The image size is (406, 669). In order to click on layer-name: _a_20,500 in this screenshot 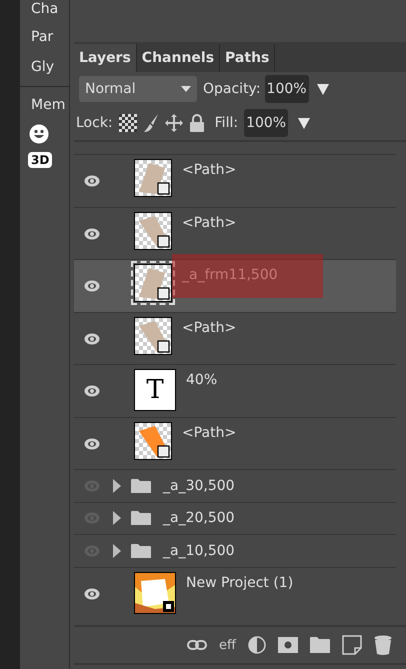, I will do `click(199, 518)`.